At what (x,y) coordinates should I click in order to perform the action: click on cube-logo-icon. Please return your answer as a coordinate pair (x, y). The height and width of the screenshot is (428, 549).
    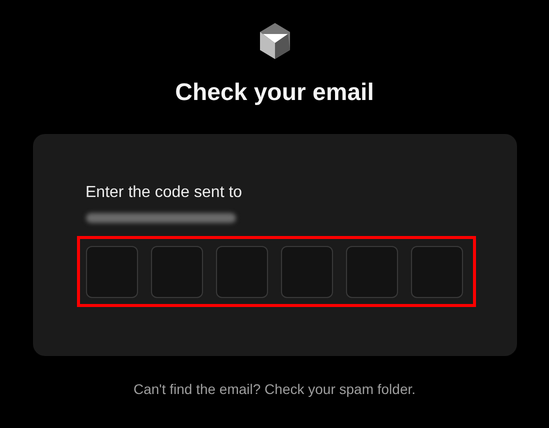
    Looking at the image, I should click on (275, 41).